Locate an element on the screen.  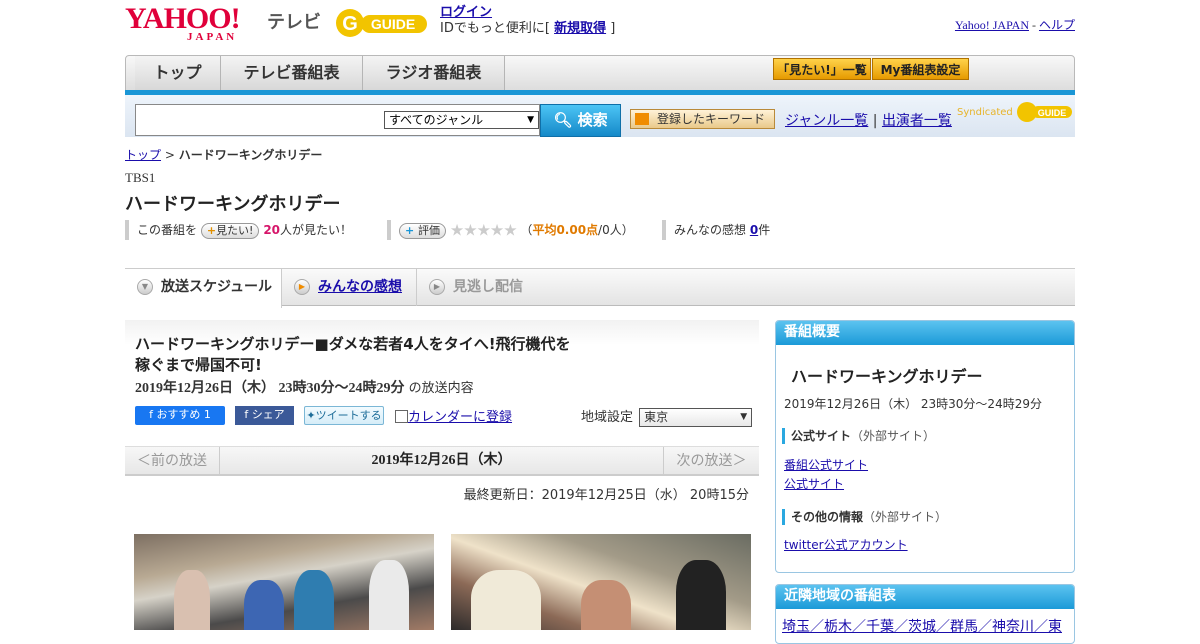
tab-missed: ▶ 見逃し配信 is located at coordinates (482, 287).